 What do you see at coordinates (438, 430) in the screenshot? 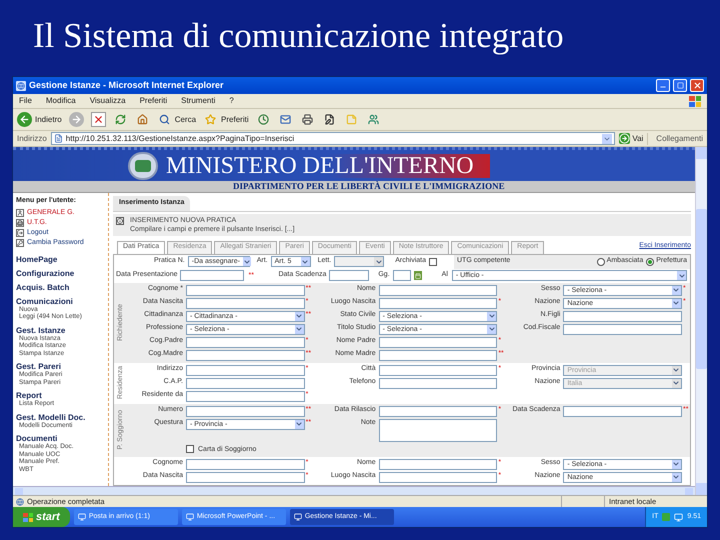
I see `note-field` at bounding box center [438, 430].